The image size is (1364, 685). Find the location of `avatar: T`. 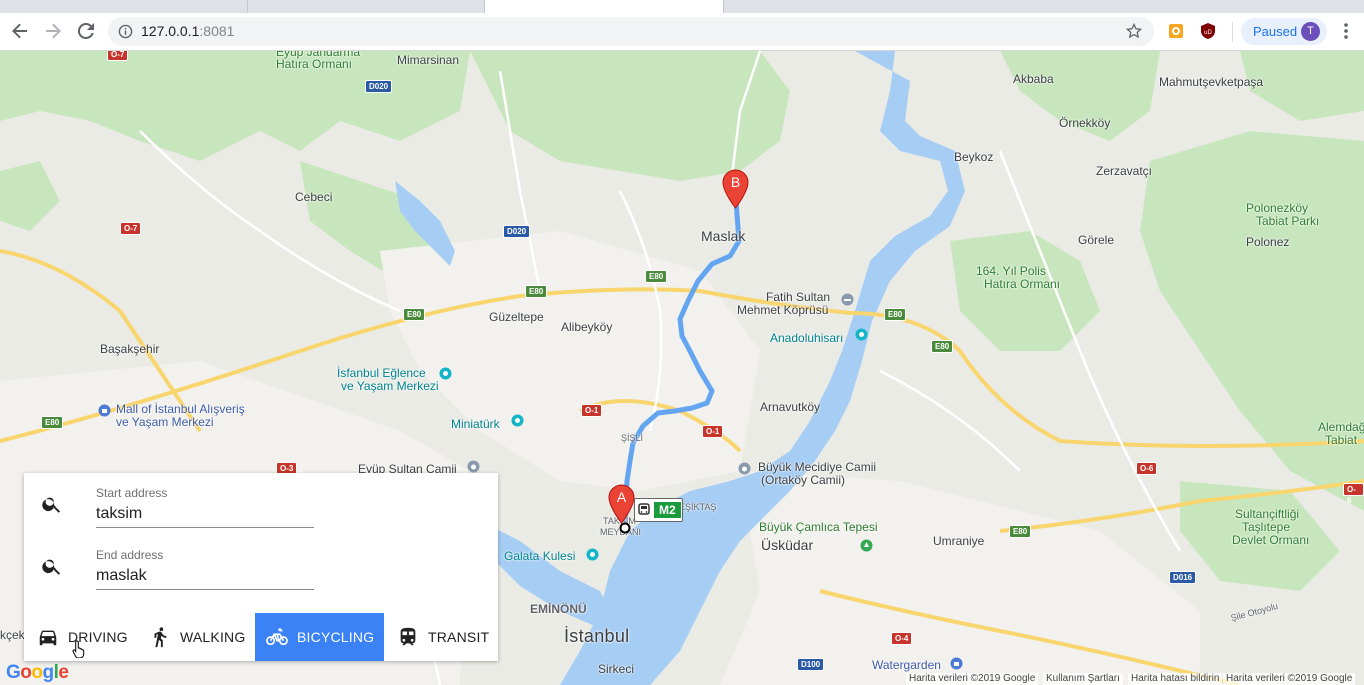

avatar: T is located at coordinates (1310, 31).